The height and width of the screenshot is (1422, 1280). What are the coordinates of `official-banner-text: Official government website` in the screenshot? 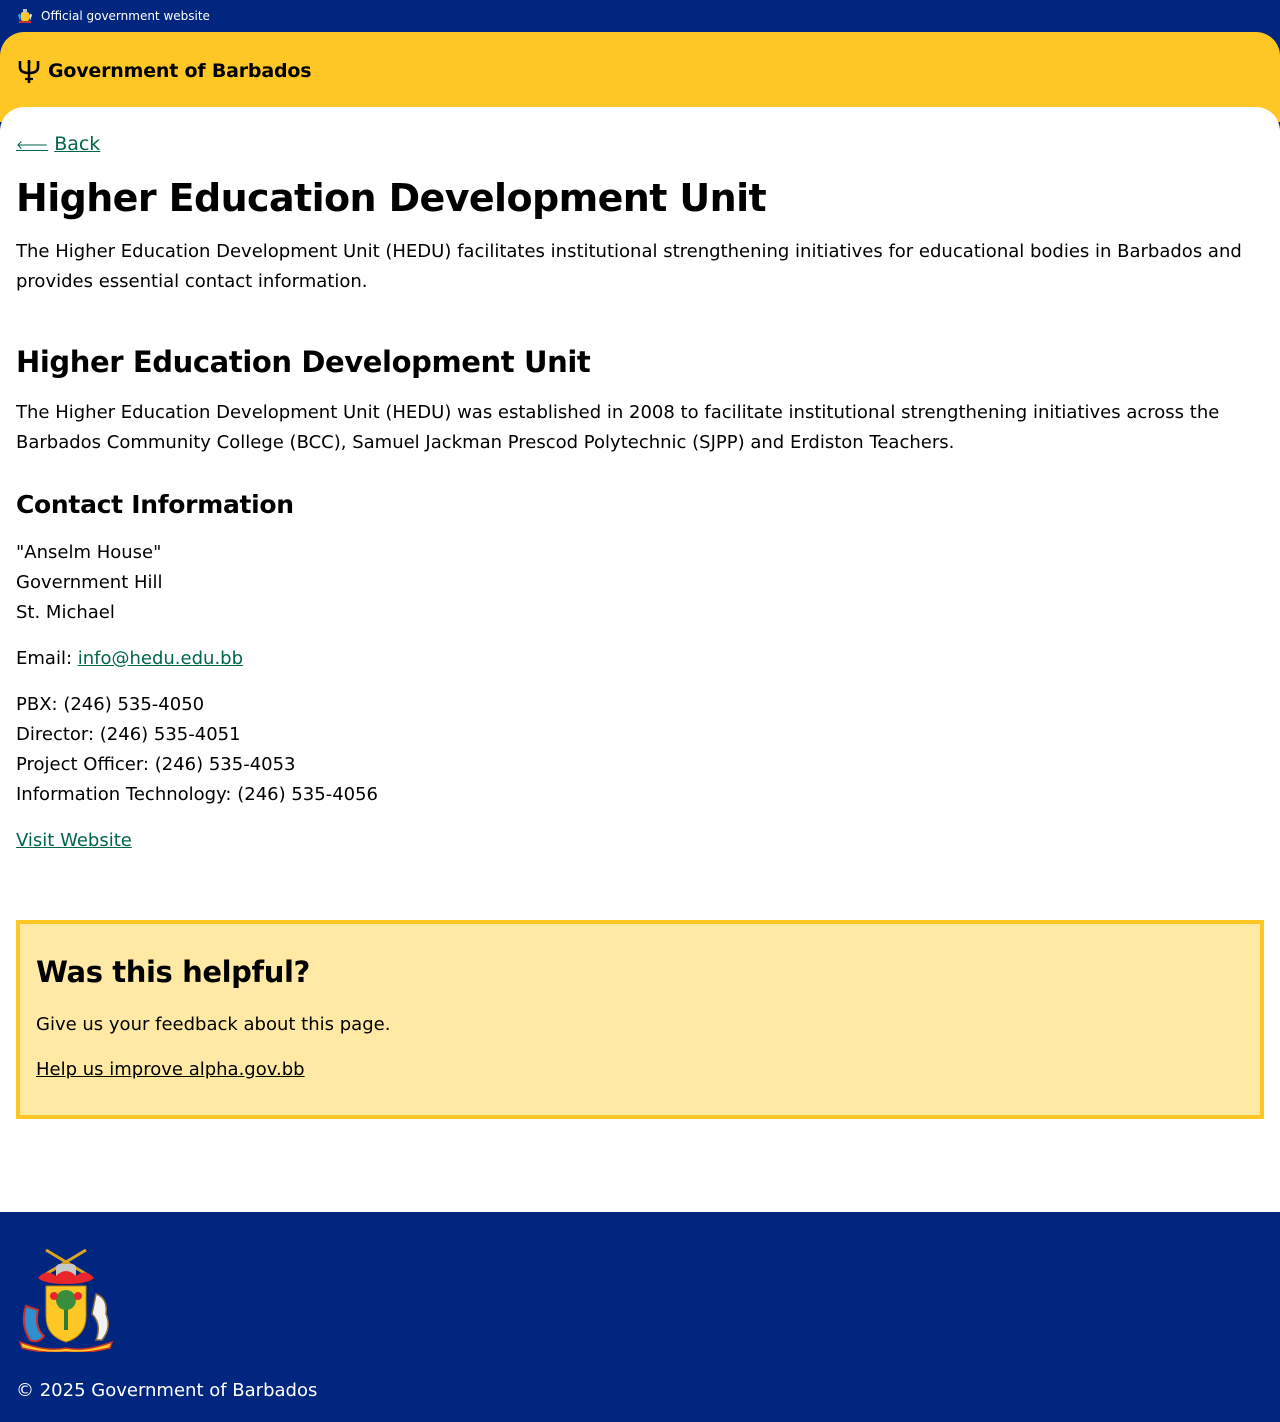 It's located at (125, 16).